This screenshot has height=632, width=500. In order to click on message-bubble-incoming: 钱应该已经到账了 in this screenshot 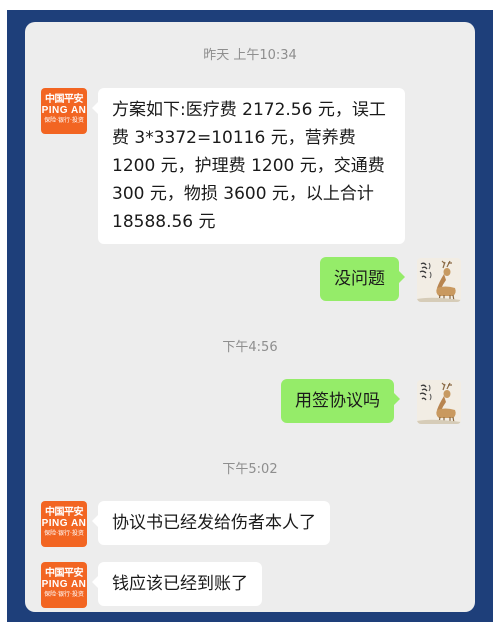, I will do `click(177, 584)`.